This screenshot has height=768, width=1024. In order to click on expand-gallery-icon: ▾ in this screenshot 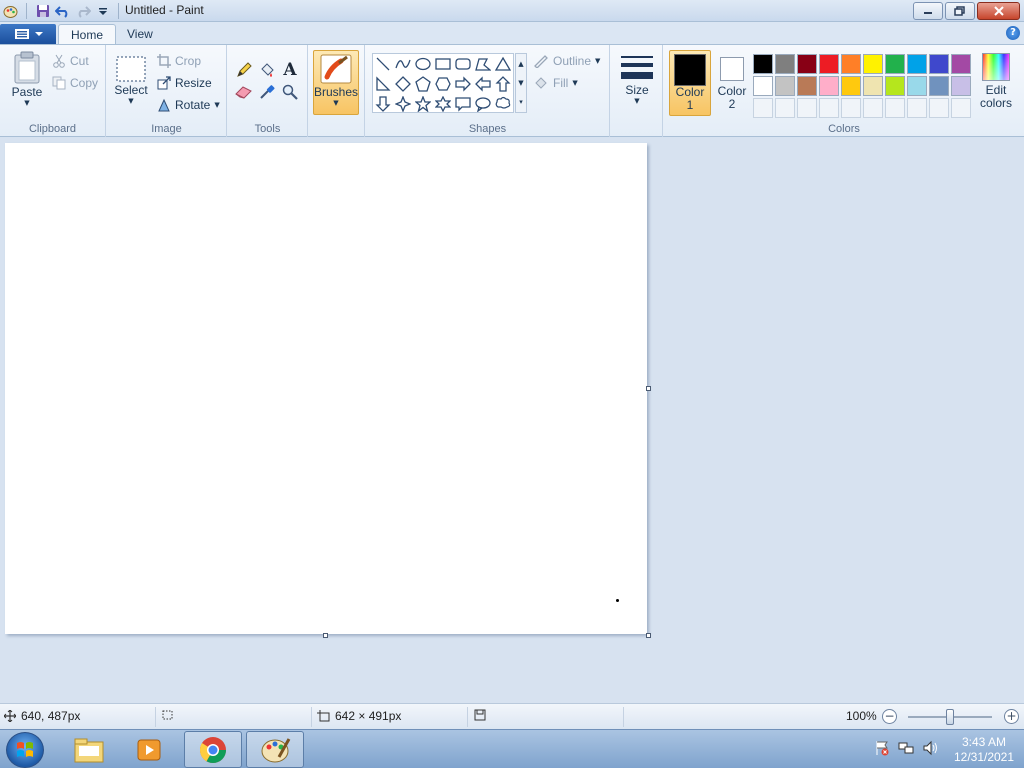, I will do `click(521, 102)`.